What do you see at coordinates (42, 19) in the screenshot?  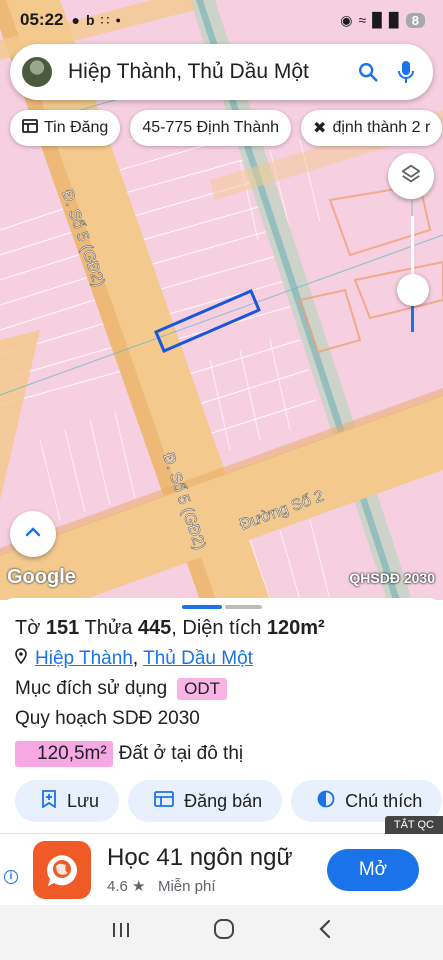 I see `clock: 05:22` at bounding box center [42, 19].